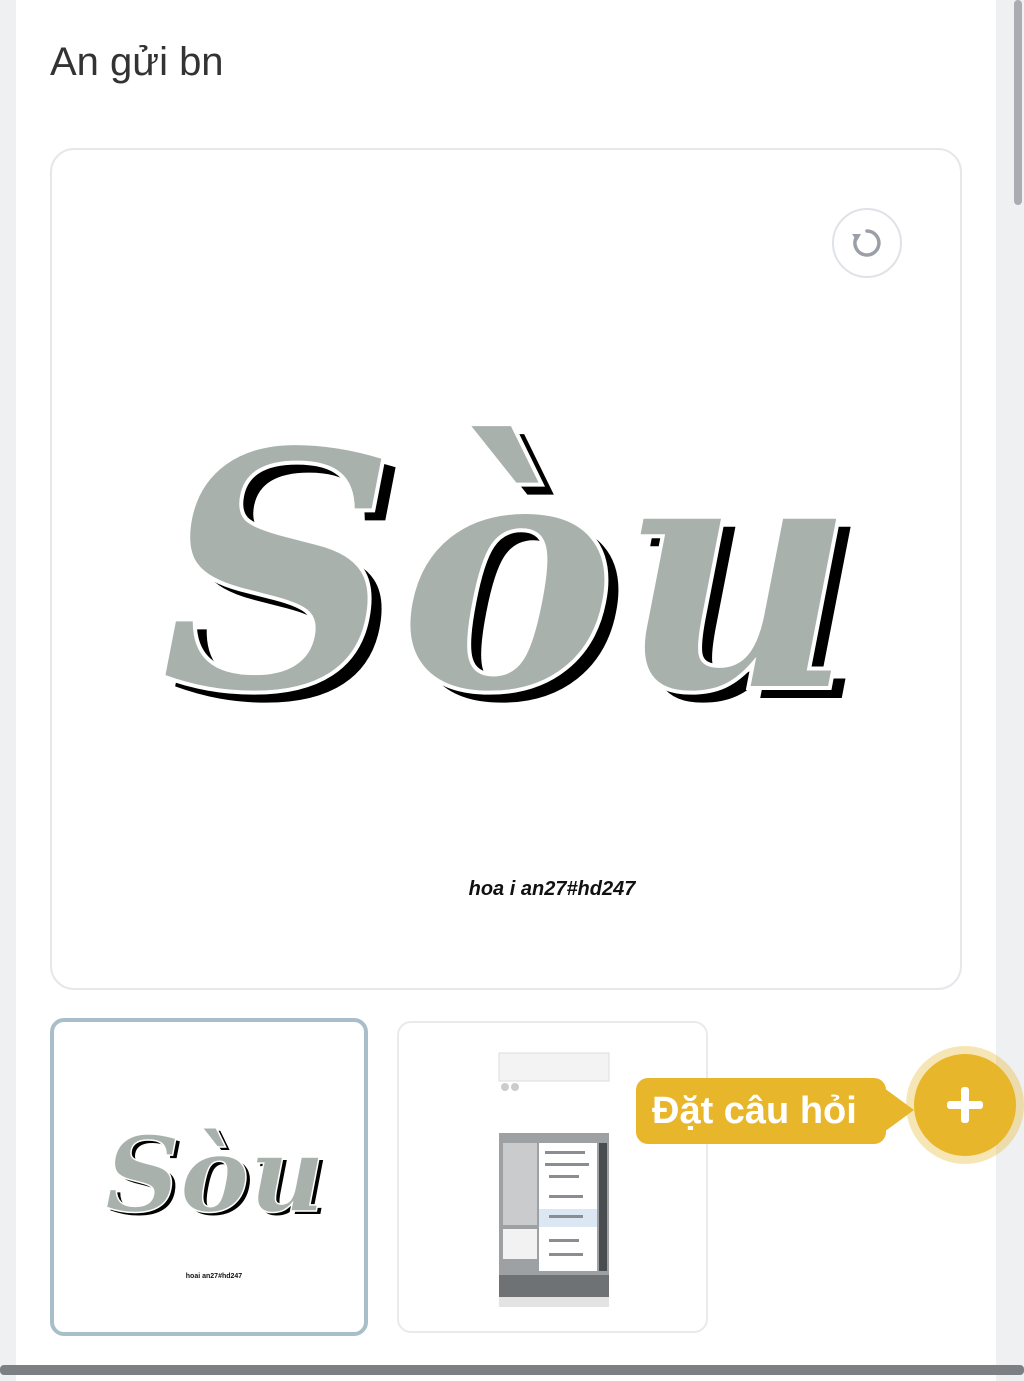 Image resolution: width=1024 pixels, height=1381 pixels. Describe the element at coordinates (215, 1174) in the screenshot. I see `thumb-art-text: Sòu` at that location.